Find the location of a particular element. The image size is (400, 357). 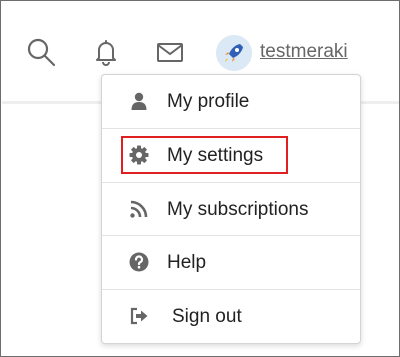

menu-item-label: My settings is located at coordinates (215, 155).